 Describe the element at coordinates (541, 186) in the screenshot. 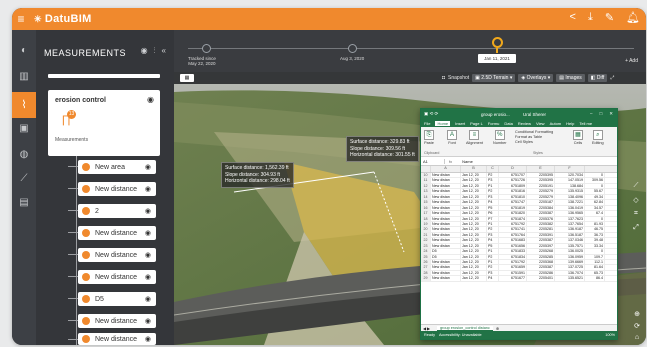

I see `table-cell: 2205191` at that location.